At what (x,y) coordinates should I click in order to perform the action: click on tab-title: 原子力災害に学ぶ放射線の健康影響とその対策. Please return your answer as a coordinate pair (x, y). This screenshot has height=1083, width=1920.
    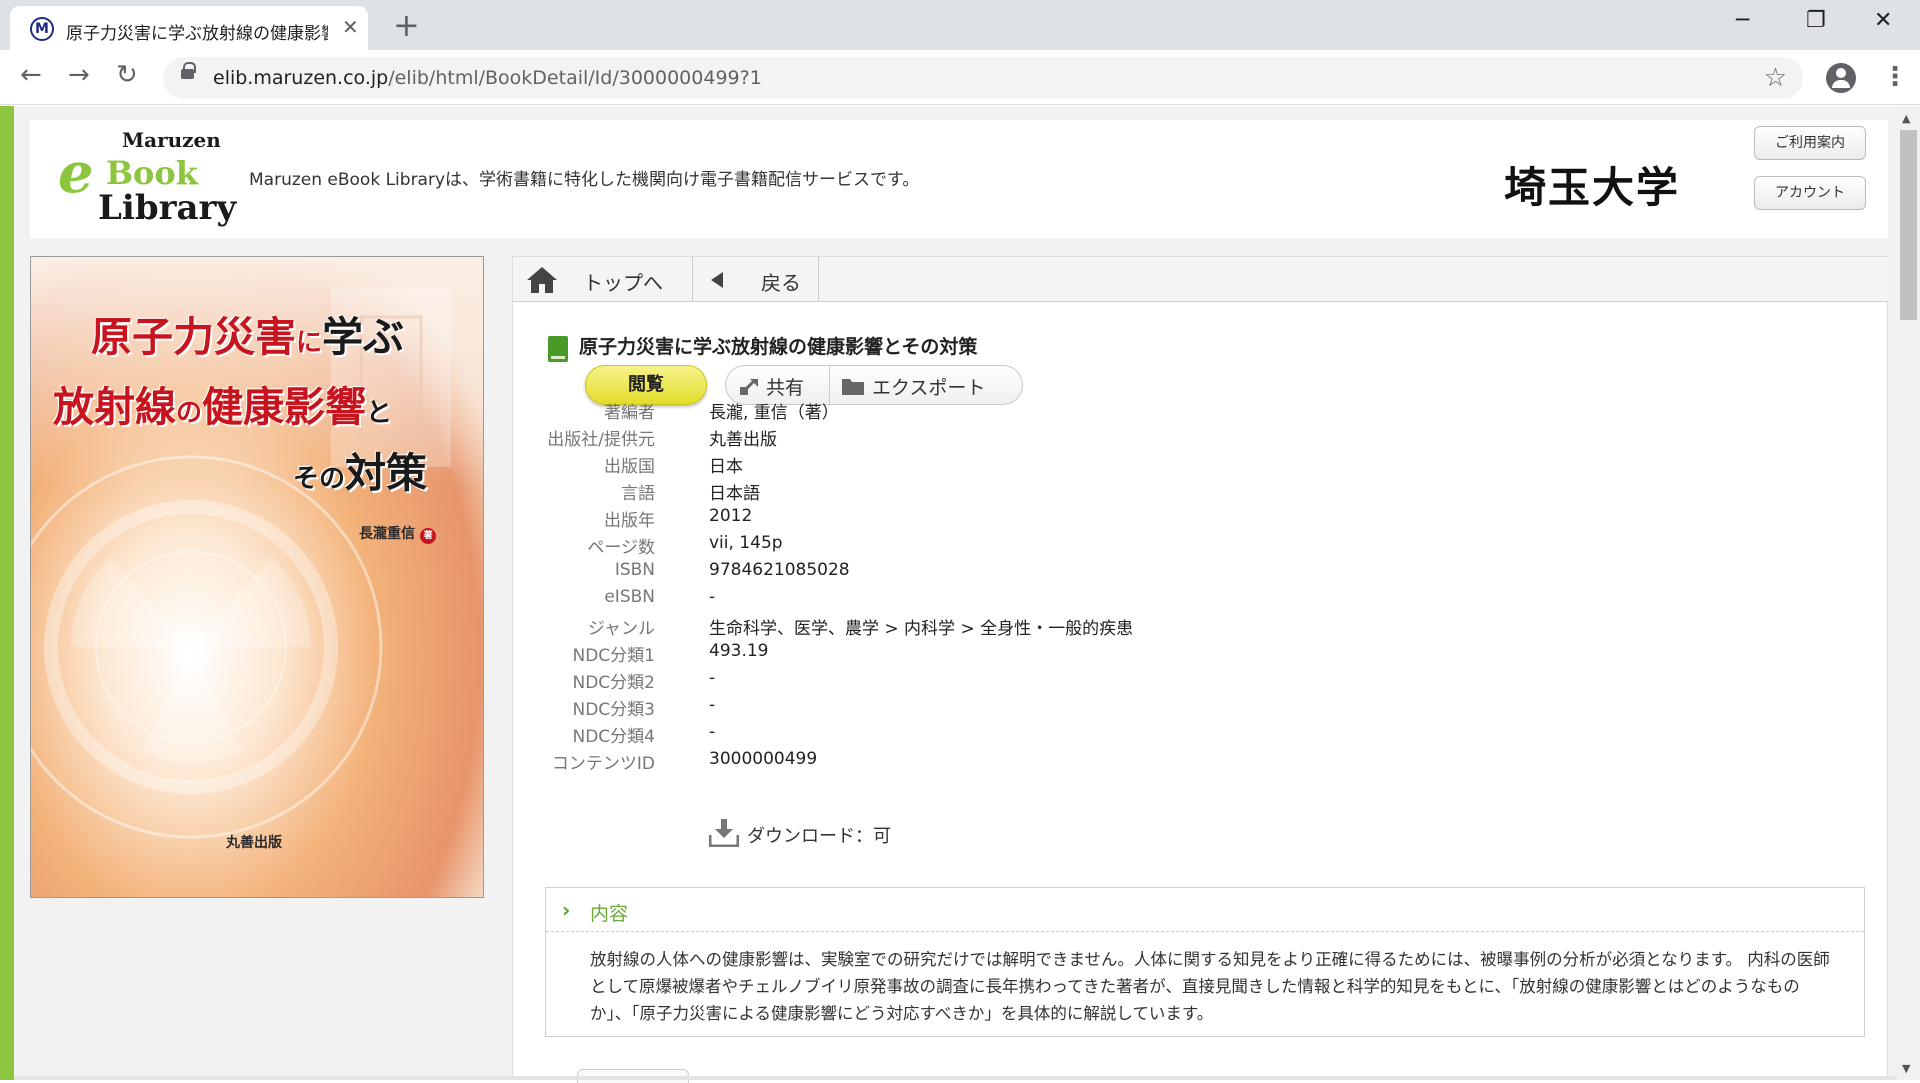
    Looking at the image, I should click on (197, 34).